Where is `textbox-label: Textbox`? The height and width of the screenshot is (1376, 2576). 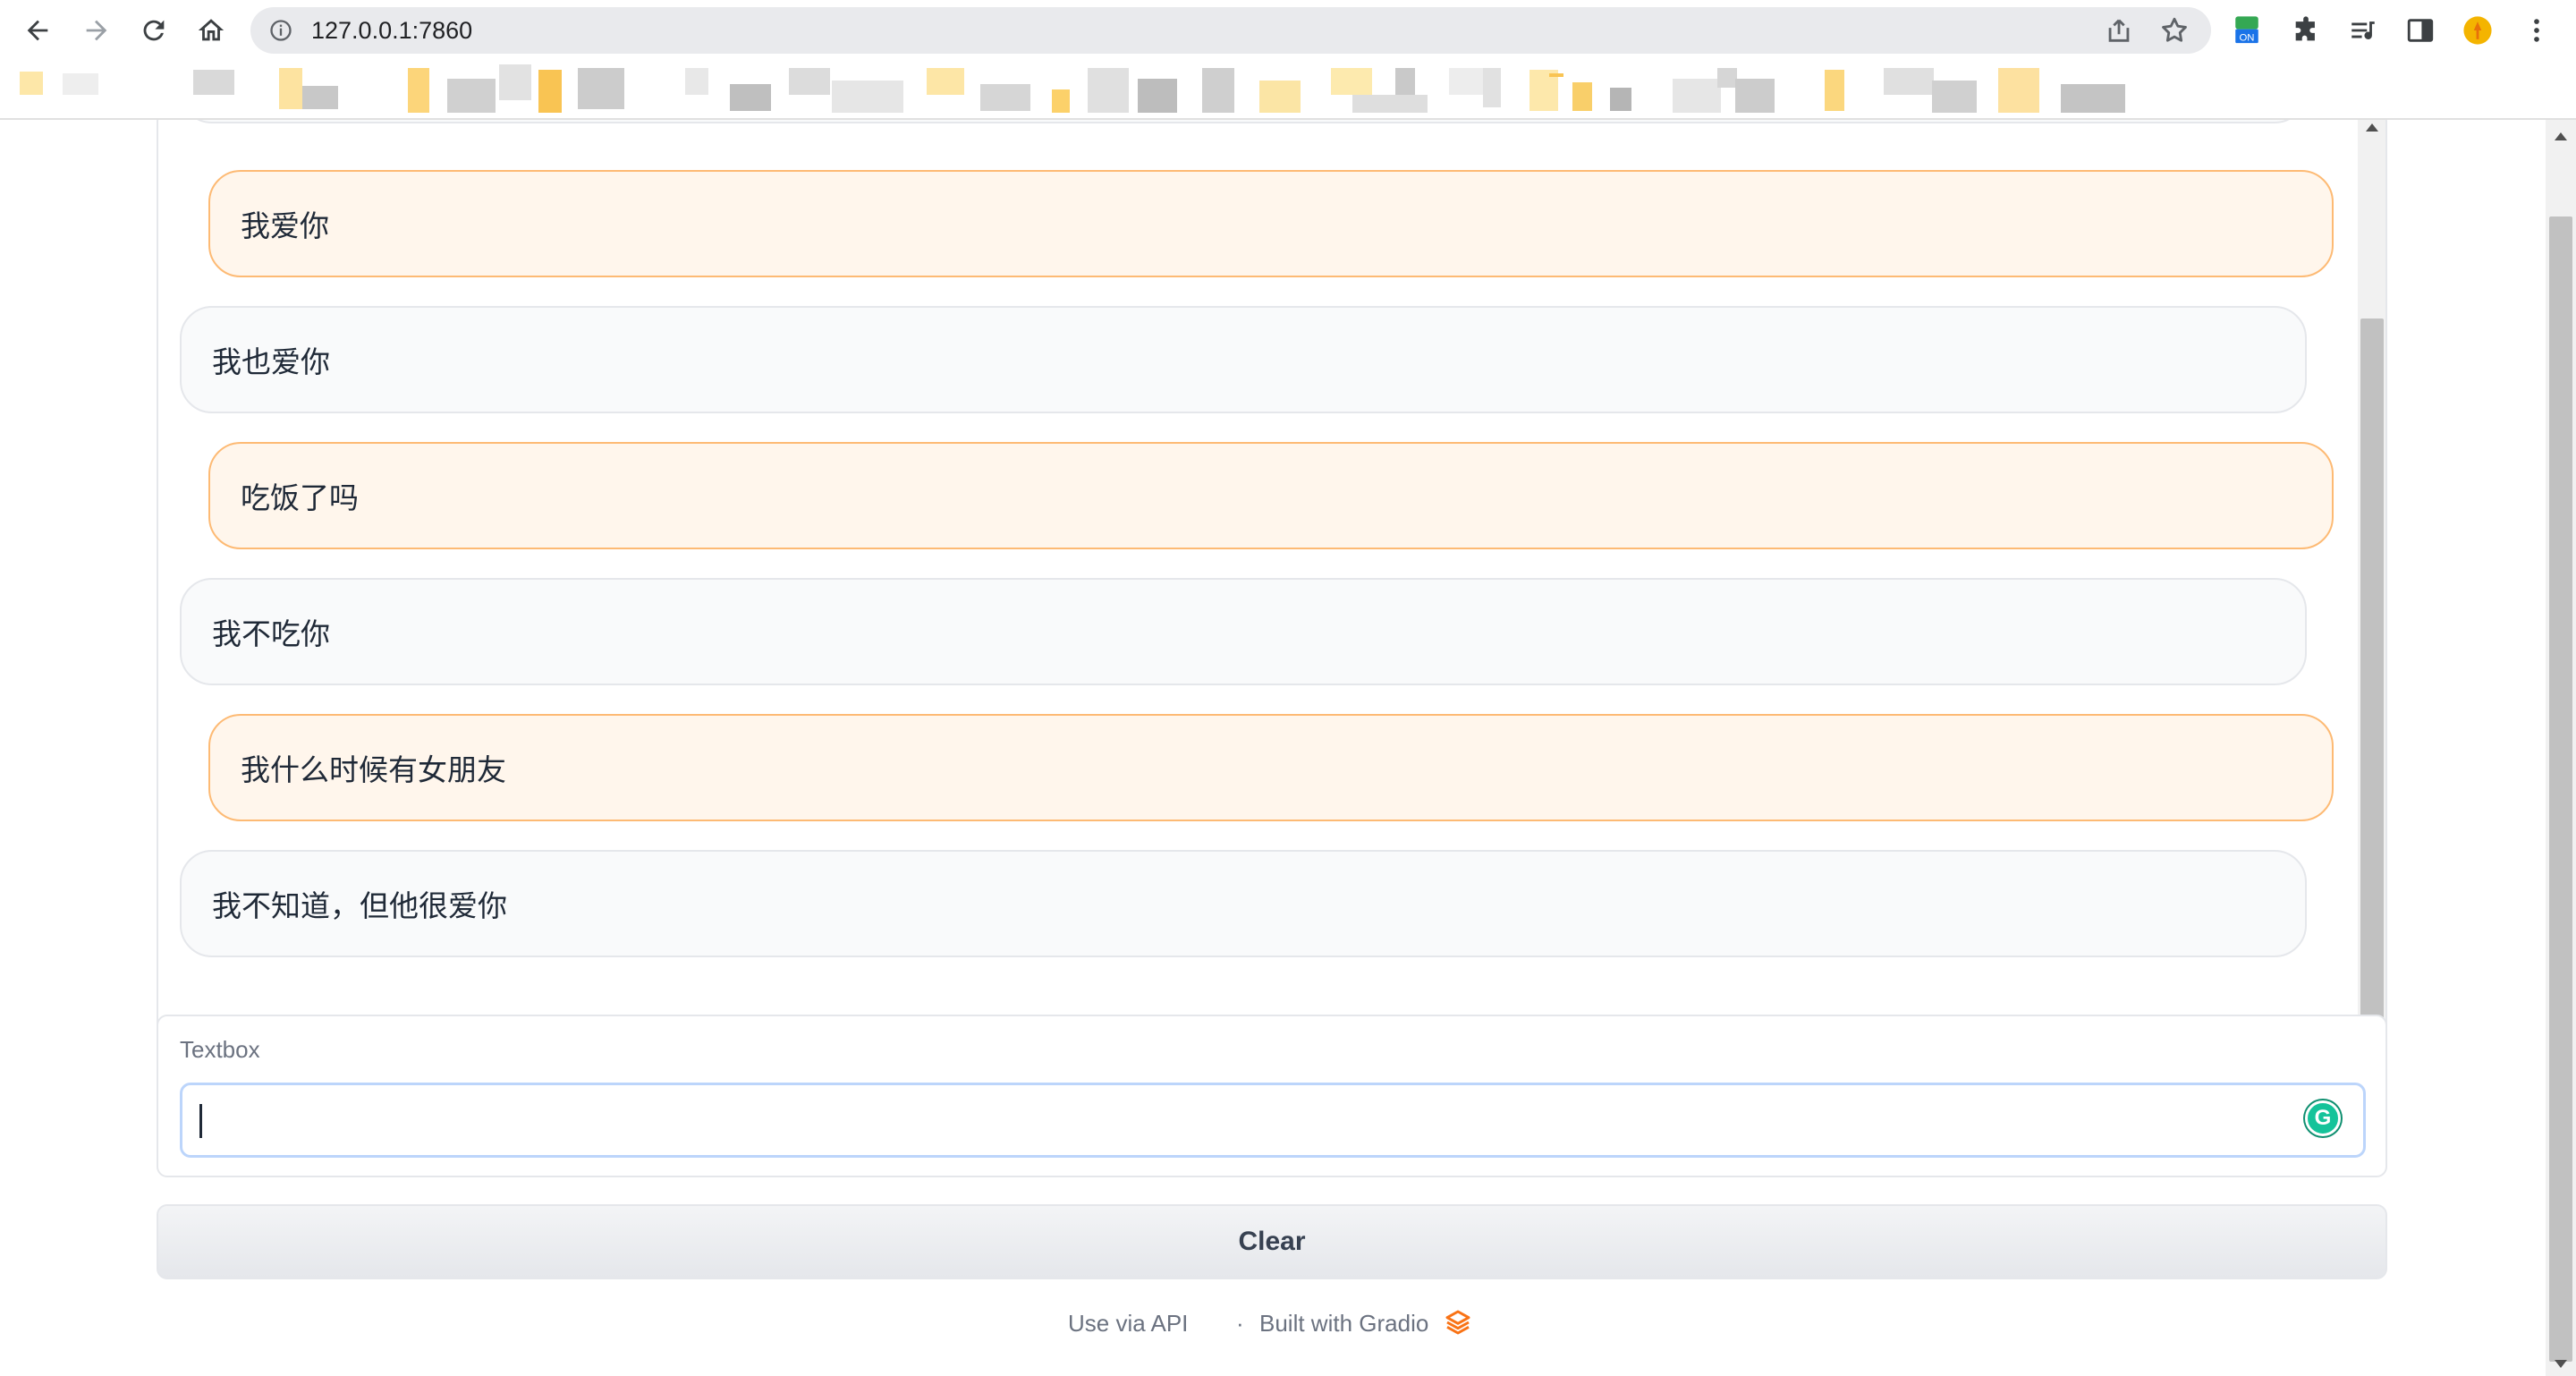
textbox-label: Textbox is located at coordinates (220, 1050).